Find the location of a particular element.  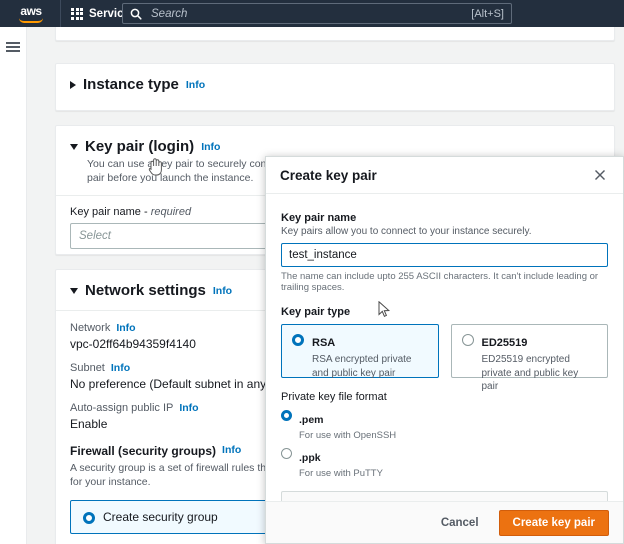

network-info-link: Info is located at coordinates (125, 328).